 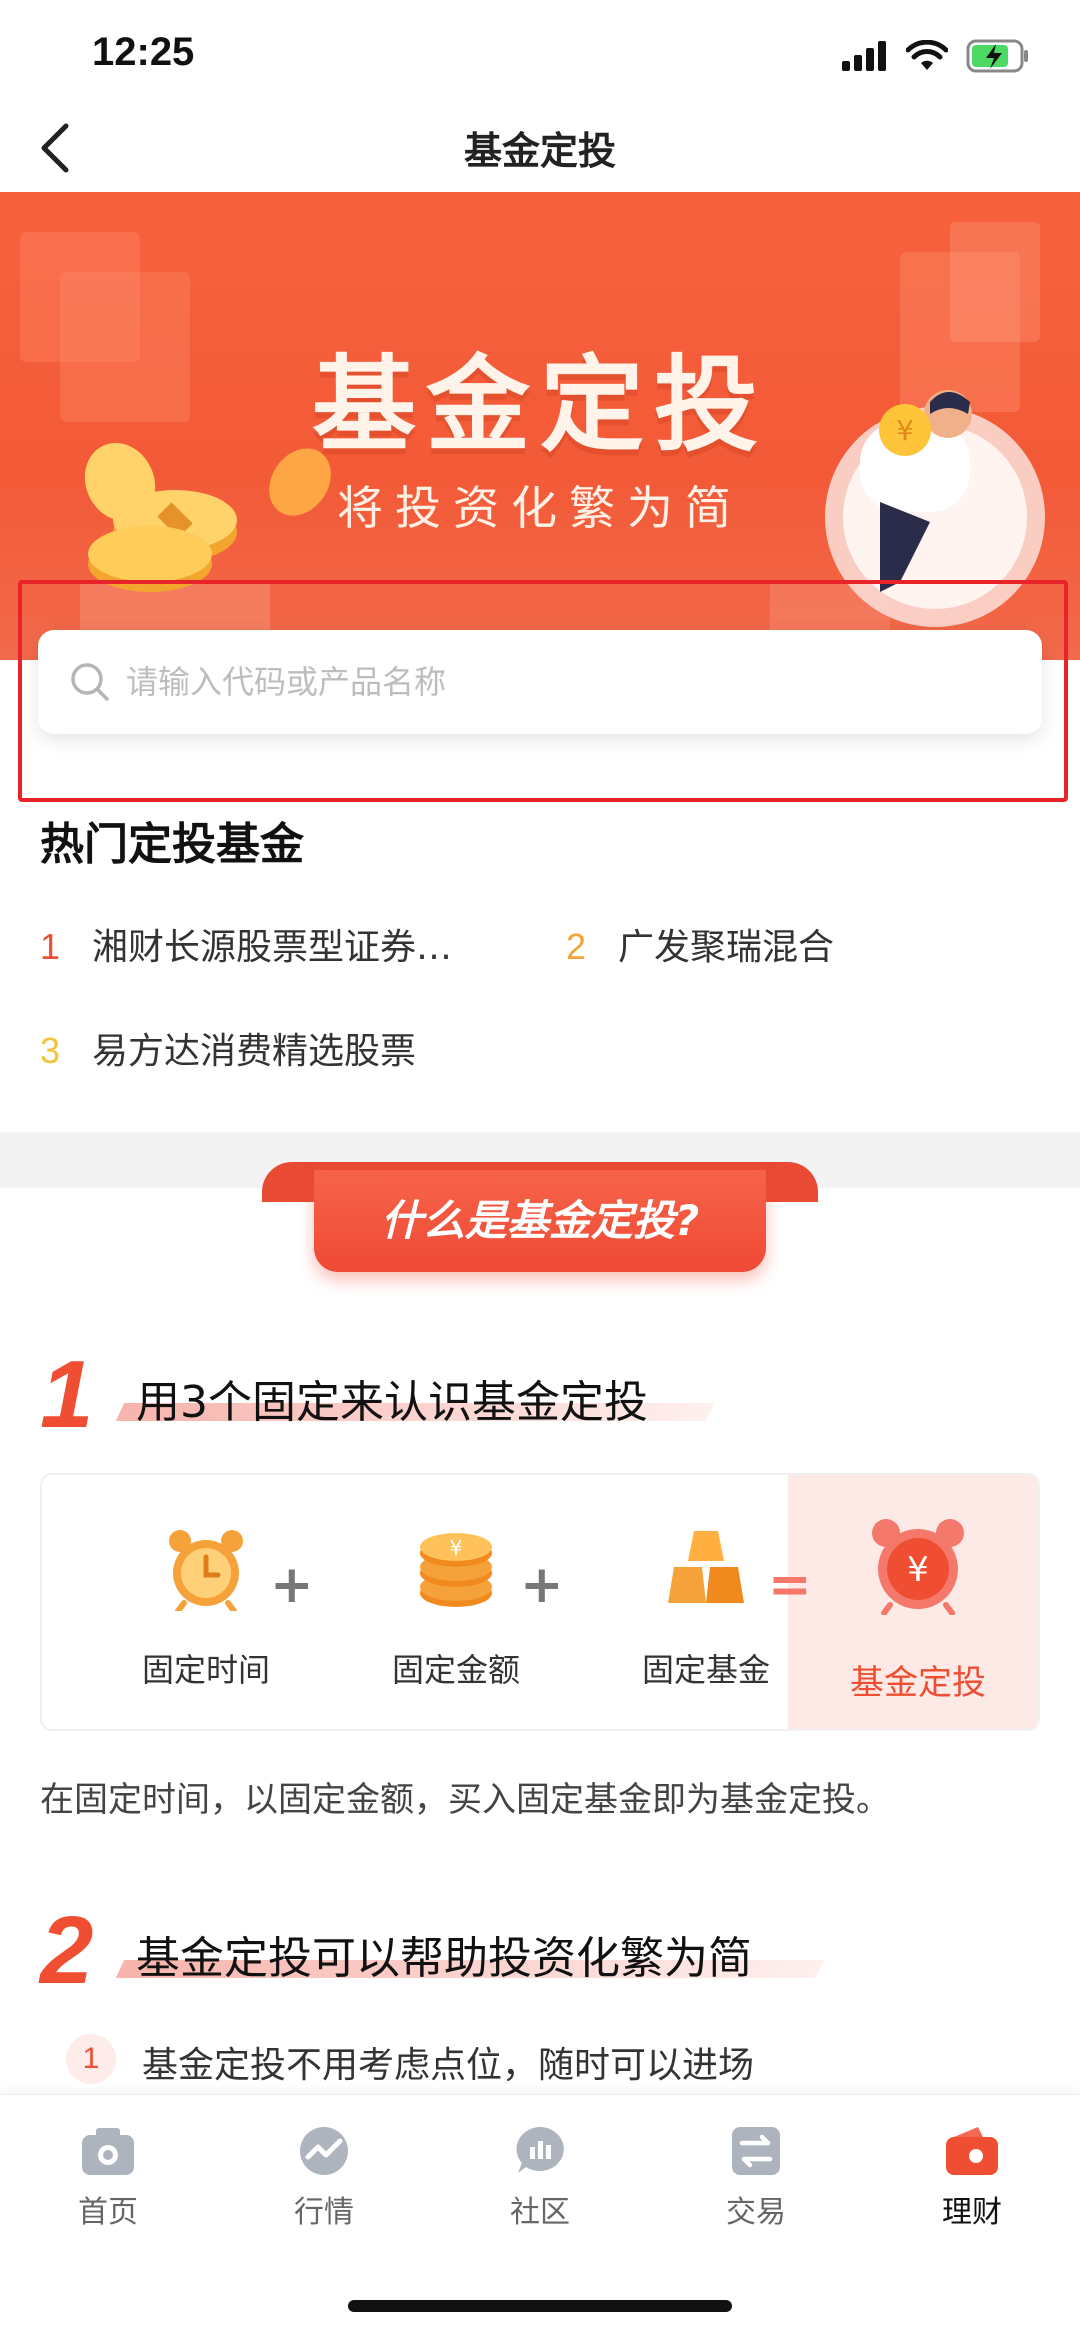 I want to click on search-icon, so click(x=90, y=682).